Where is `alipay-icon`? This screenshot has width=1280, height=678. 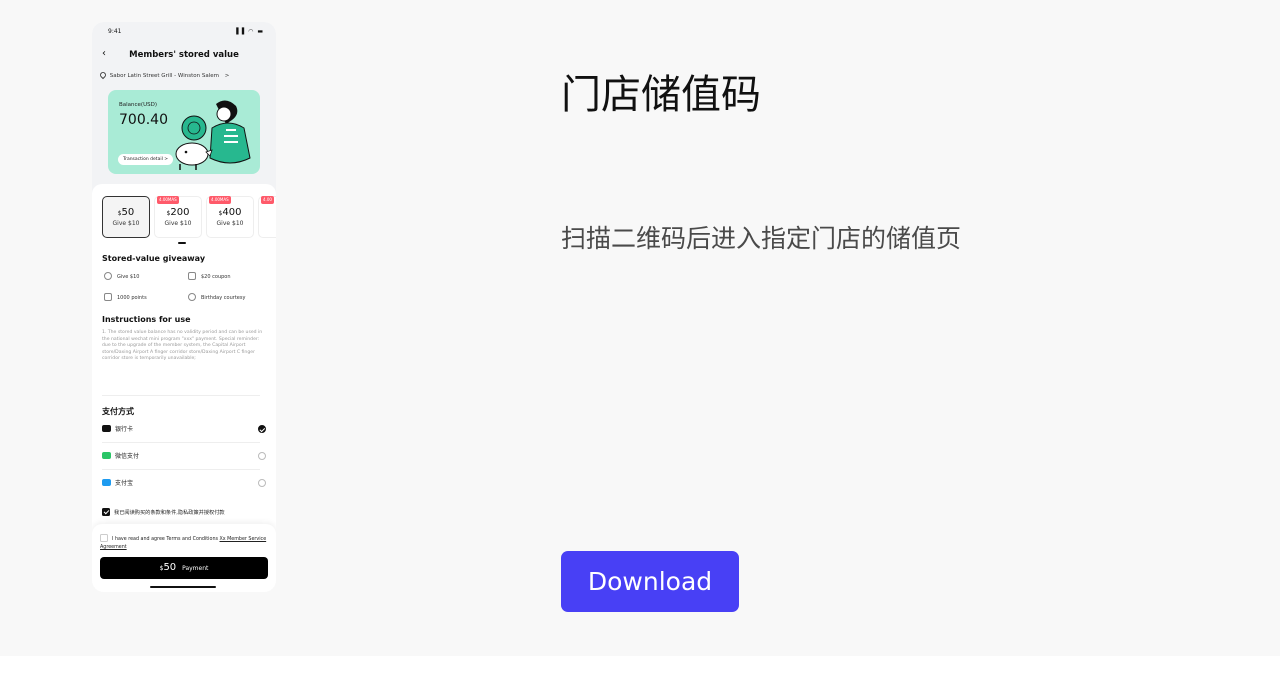
alipay-icon is located at coordinates (106, 482).